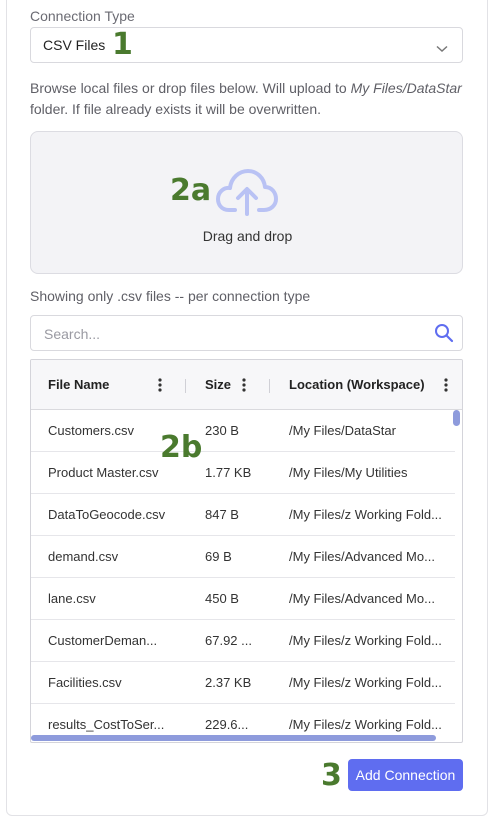  I want to click on file-name-cell: demand.csv, so click(83, 556).